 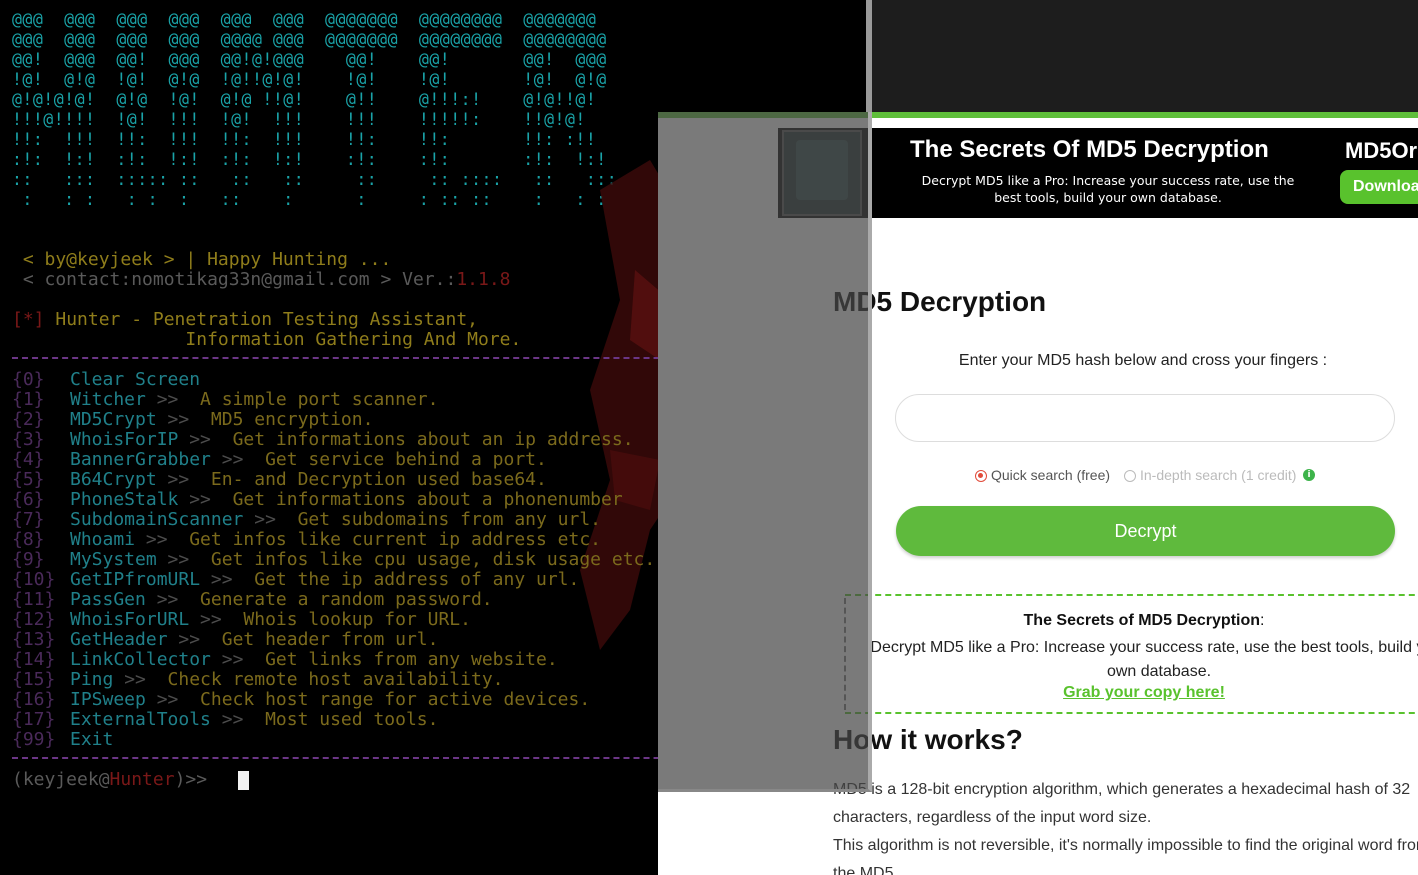 What do you see at coordinates (34, 599) in the screenshot?
I see `menu-item-number: {11}` at bounding box center [34, 599].